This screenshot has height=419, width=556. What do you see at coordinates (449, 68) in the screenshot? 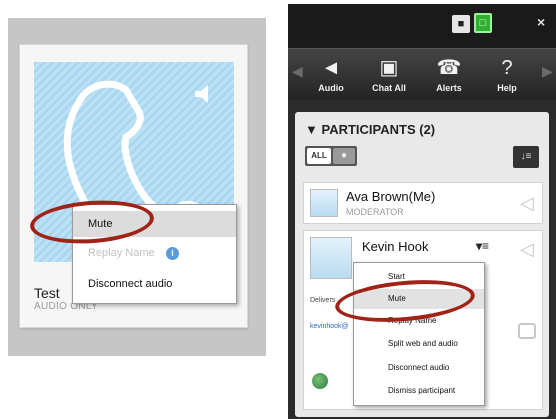
I see `phone-alert-icon: ☎` at bounding box center [449, 68].